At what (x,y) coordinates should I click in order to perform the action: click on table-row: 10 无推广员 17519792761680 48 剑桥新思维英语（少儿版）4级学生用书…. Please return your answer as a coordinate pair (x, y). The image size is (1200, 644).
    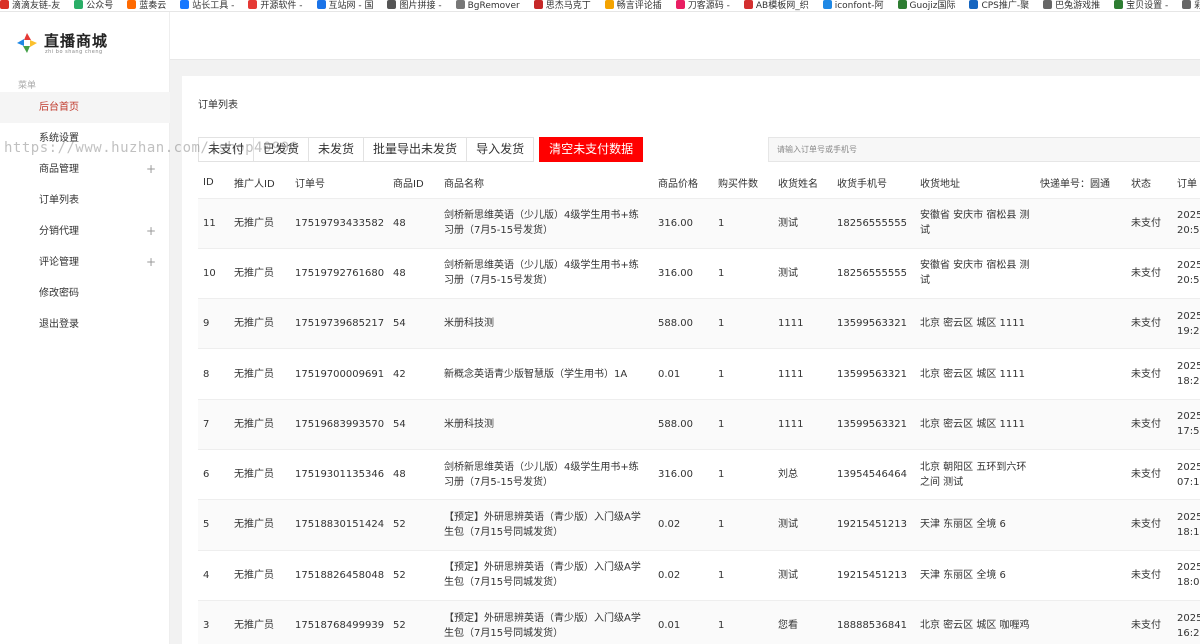
    Looking at the image, I should click on (699, 274).